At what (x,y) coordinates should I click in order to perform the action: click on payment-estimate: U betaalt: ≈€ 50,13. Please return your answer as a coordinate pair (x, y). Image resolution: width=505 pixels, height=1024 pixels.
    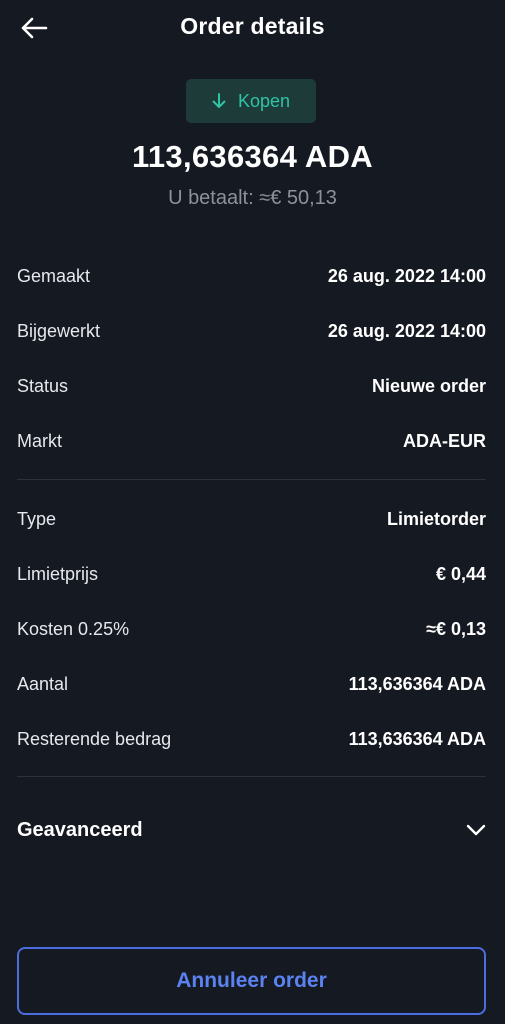
    Looking at the image, I should click on (252, 198).